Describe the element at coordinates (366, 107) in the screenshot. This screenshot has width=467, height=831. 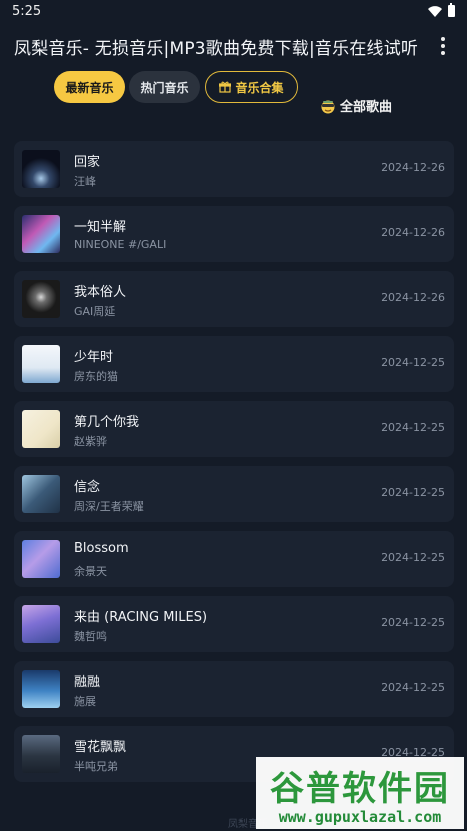
I see `all-songs-label: 全部歌曲` at that location.